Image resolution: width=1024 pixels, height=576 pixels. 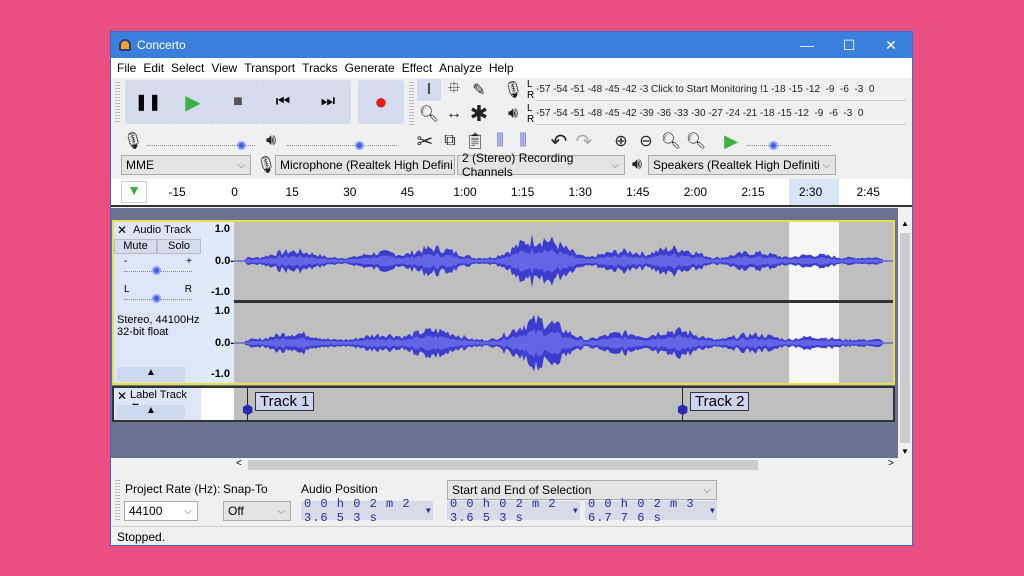 What do you see at coordinates (731, 141) in the screenshot?
I see `play-at-speed-icon: ▶` at bounding box center [731, 141].